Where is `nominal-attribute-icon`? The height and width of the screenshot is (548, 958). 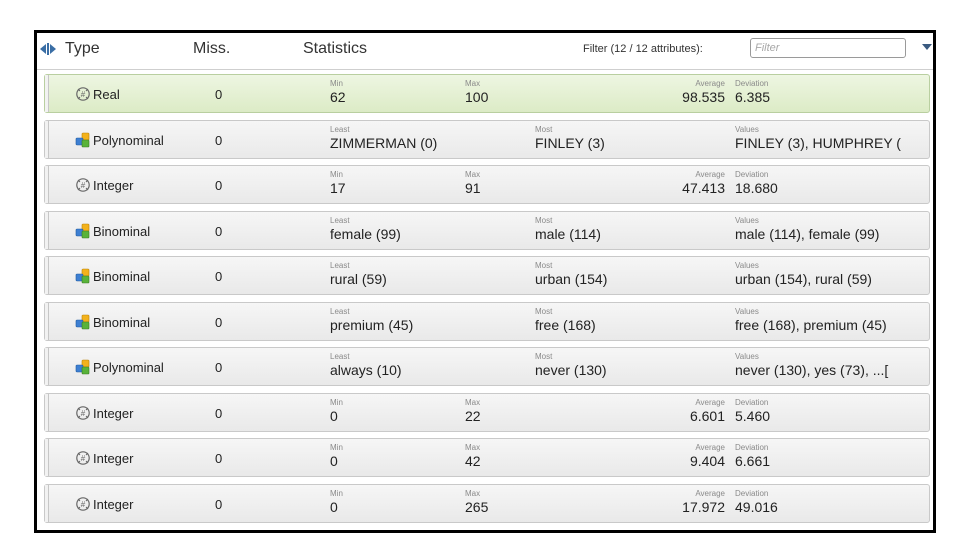 nominal-attribute-icon is located at coordinates (83, 322).